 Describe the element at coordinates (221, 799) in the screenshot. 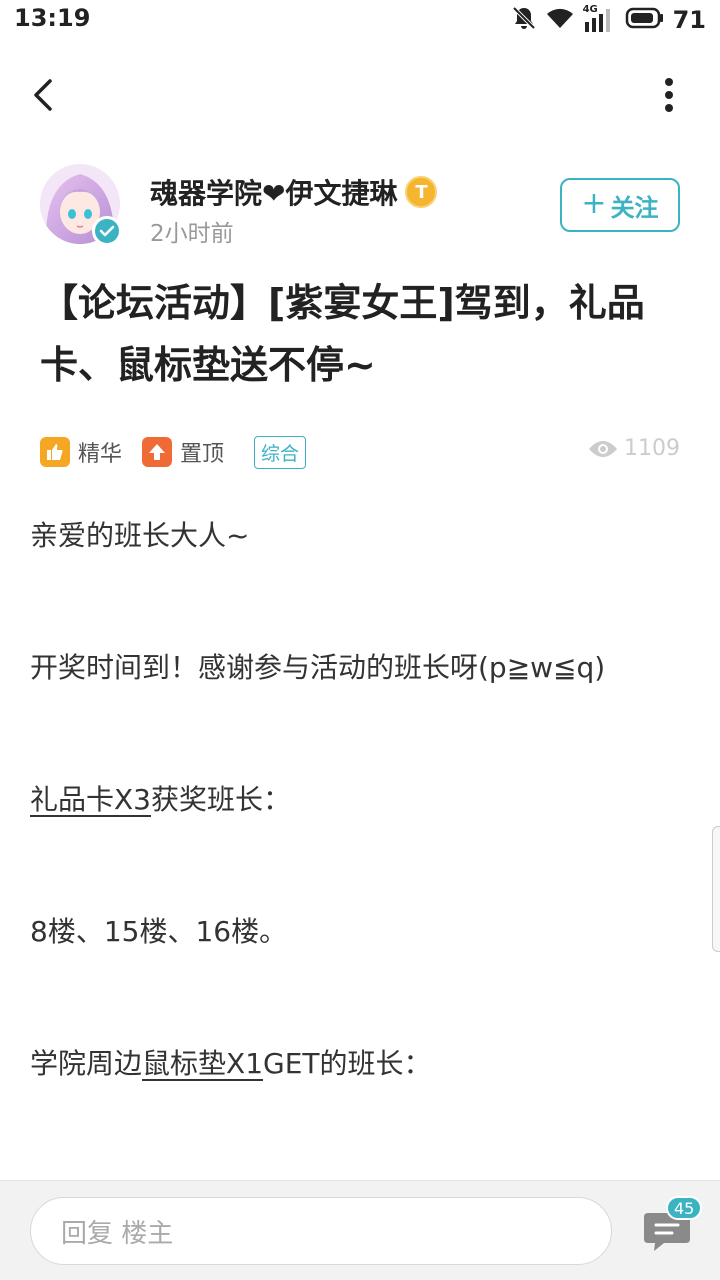

I see `body-text: 获奖班长：` at that location.